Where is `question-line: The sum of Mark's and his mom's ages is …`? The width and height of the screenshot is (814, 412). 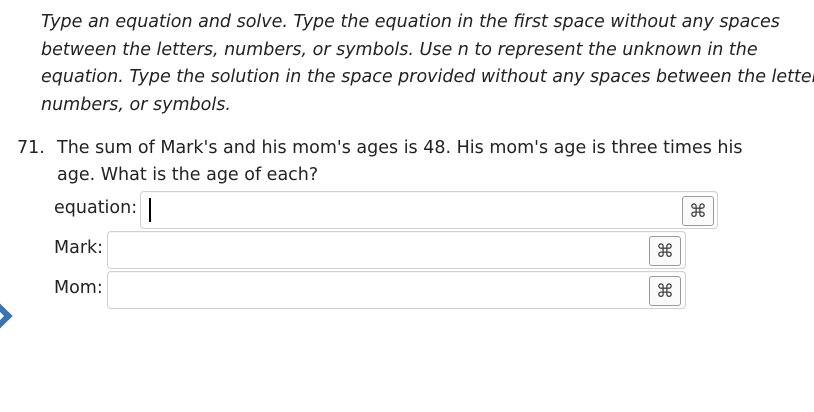
question-line: The sum of Mark's and his mom's ages is … is located at coordinates (400, 148).